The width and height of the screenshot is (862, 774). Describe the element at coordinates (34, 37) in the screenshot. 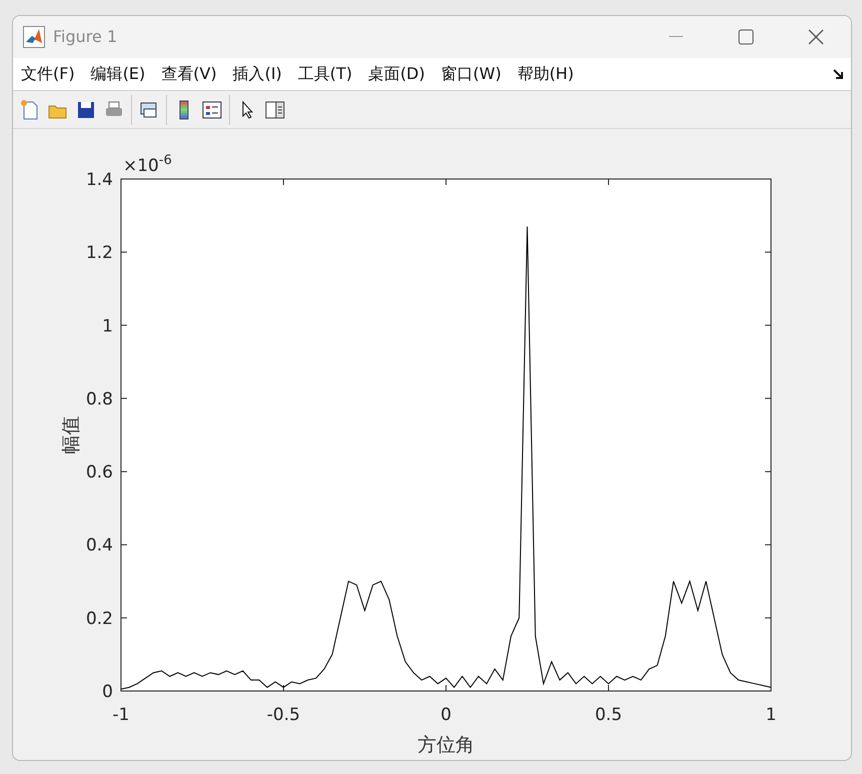

I see `app-logo-icon` at that location.